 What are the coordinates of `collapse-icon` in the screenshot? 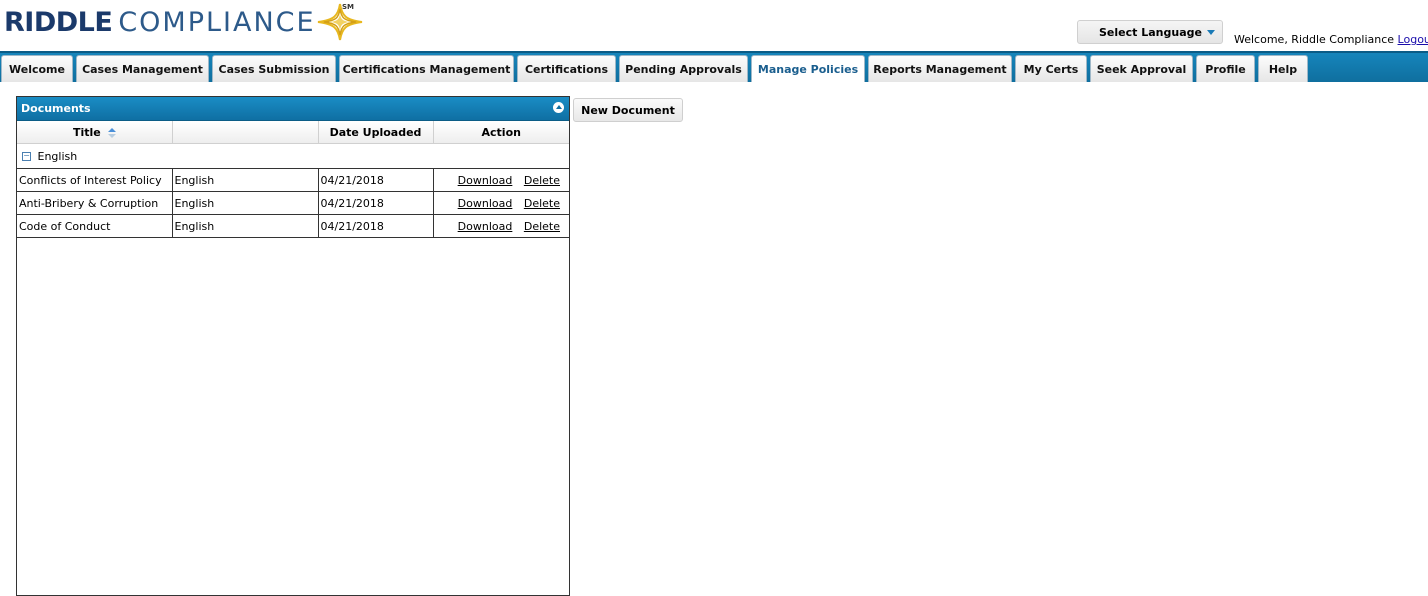 It's located at (558, 107).